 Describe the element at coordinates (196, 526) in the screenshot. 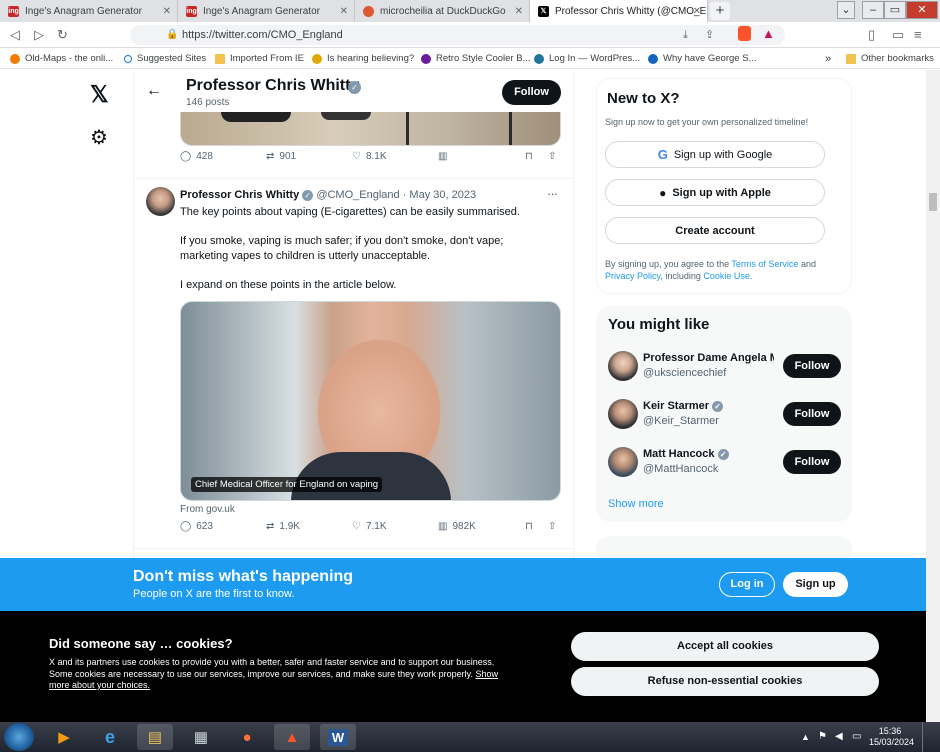

I see `reply-button: ◯ 623` at that location.